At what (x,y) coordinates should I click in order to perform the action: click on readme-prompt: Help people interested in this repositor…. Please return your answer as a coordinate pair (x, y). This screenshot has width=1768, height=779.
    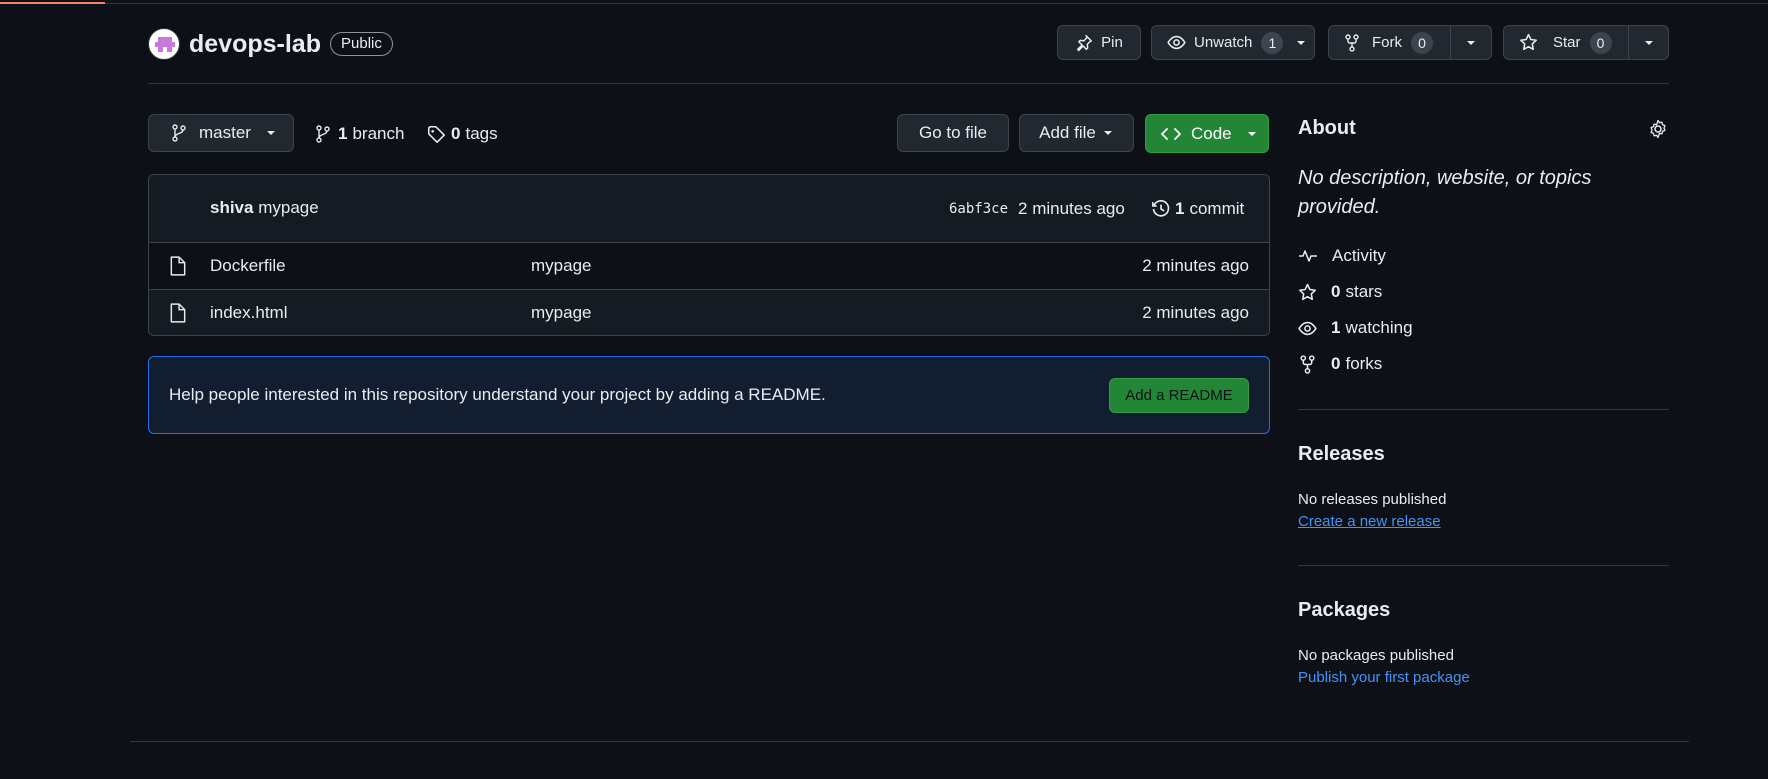
    Looking at the image, I should click on (709, 395).